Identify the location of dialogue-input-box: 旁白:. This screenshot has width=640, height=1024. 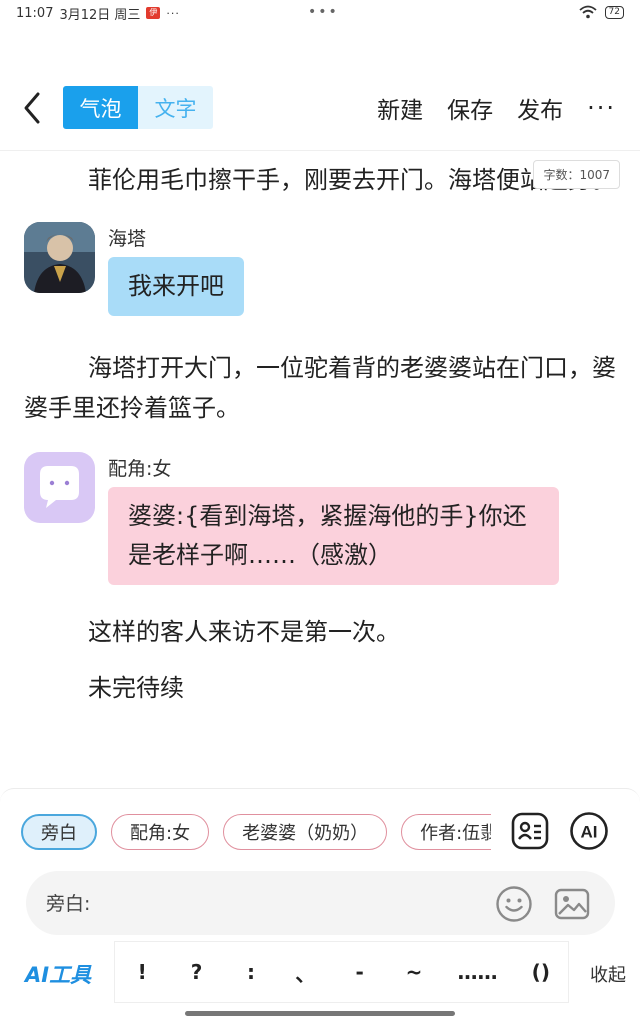
(320, 903).